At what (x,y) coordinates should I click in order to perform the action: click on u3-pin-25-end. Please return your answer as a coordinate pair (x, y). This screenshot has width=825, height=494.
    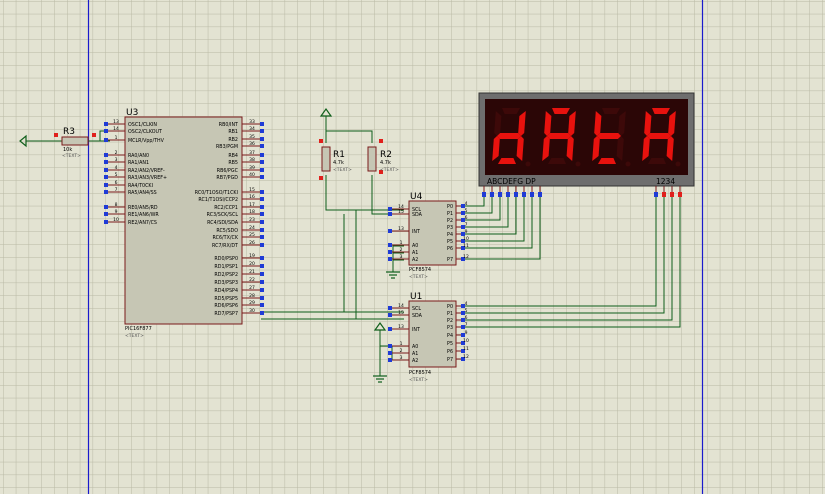
    Looking at the image, I should click on (262, 237).